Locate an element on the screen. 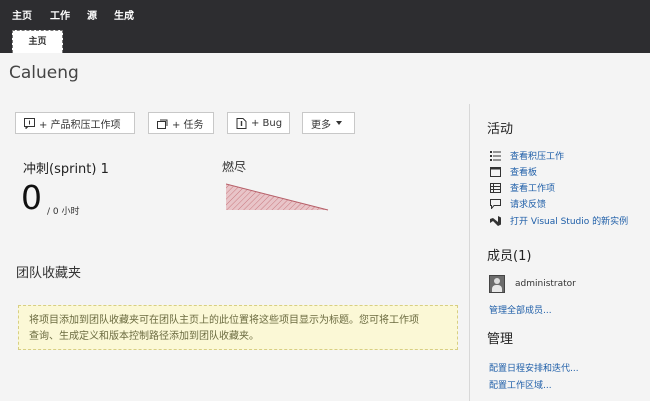 This screenshot has width=650, height=401. nav-item-code: 源 is located at coordinates (92, 14).